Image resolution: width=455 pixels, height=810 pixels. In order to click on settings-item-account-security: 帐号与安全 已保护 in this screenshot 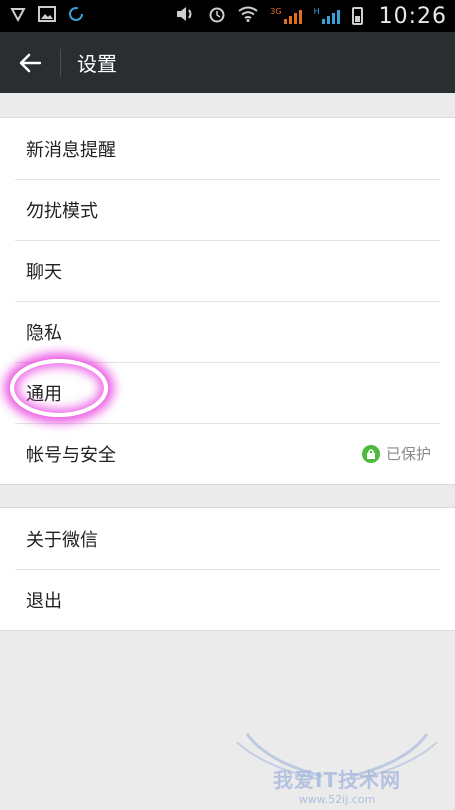, I will do `click(227, 453)`.